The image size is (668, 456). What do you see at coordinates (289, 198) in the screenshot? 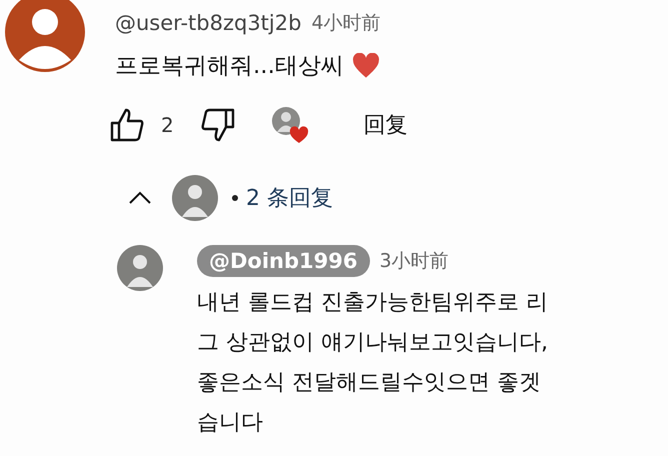
I see `reply-count-link: 2 条回复` at bounding box center [289, 198].